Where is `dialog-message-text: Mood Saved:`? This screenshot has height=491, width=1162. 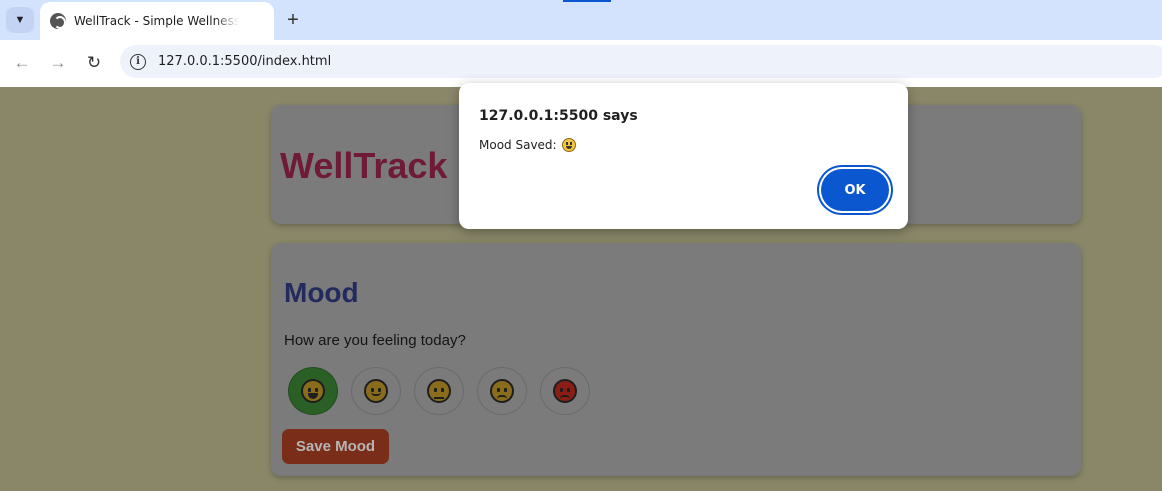
dialog-message-text: Mood Saved: is located at coordinates (518, 145).